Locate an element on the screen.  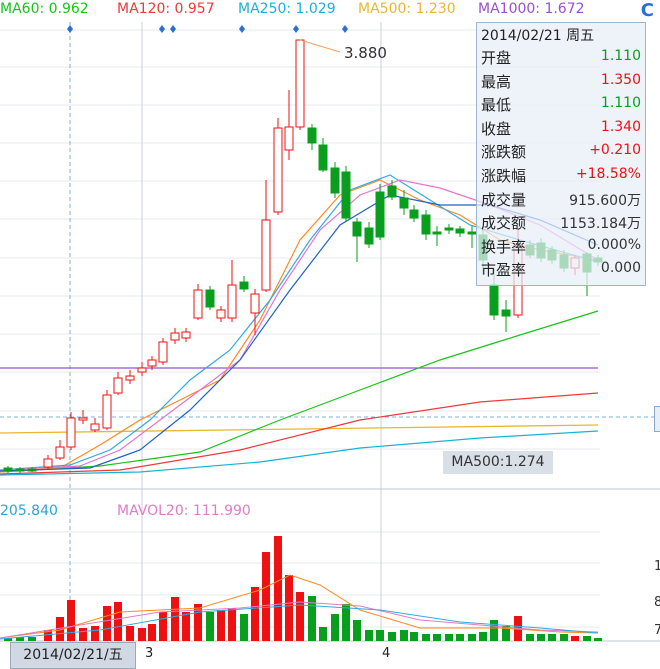
info-row: 成交额 1153.184万 is located at coordinates (561, 224).